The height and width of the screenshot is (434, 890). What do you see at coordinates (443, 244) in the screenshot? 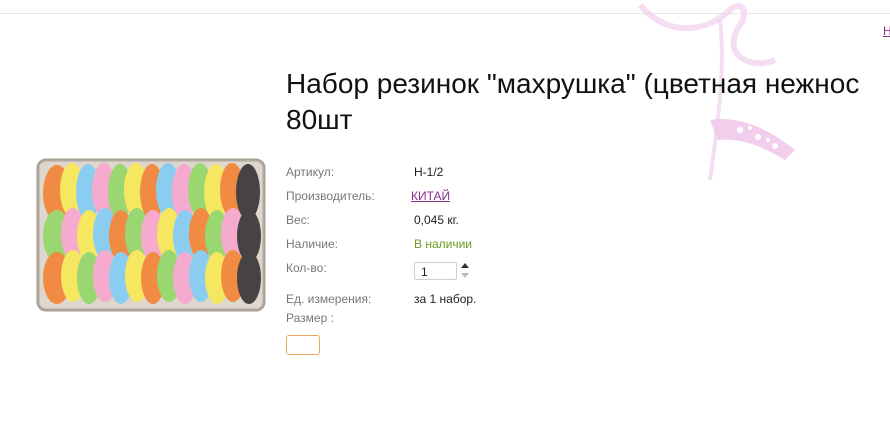
I see `availability-value: В наличии` at bounding box center [443, 244].